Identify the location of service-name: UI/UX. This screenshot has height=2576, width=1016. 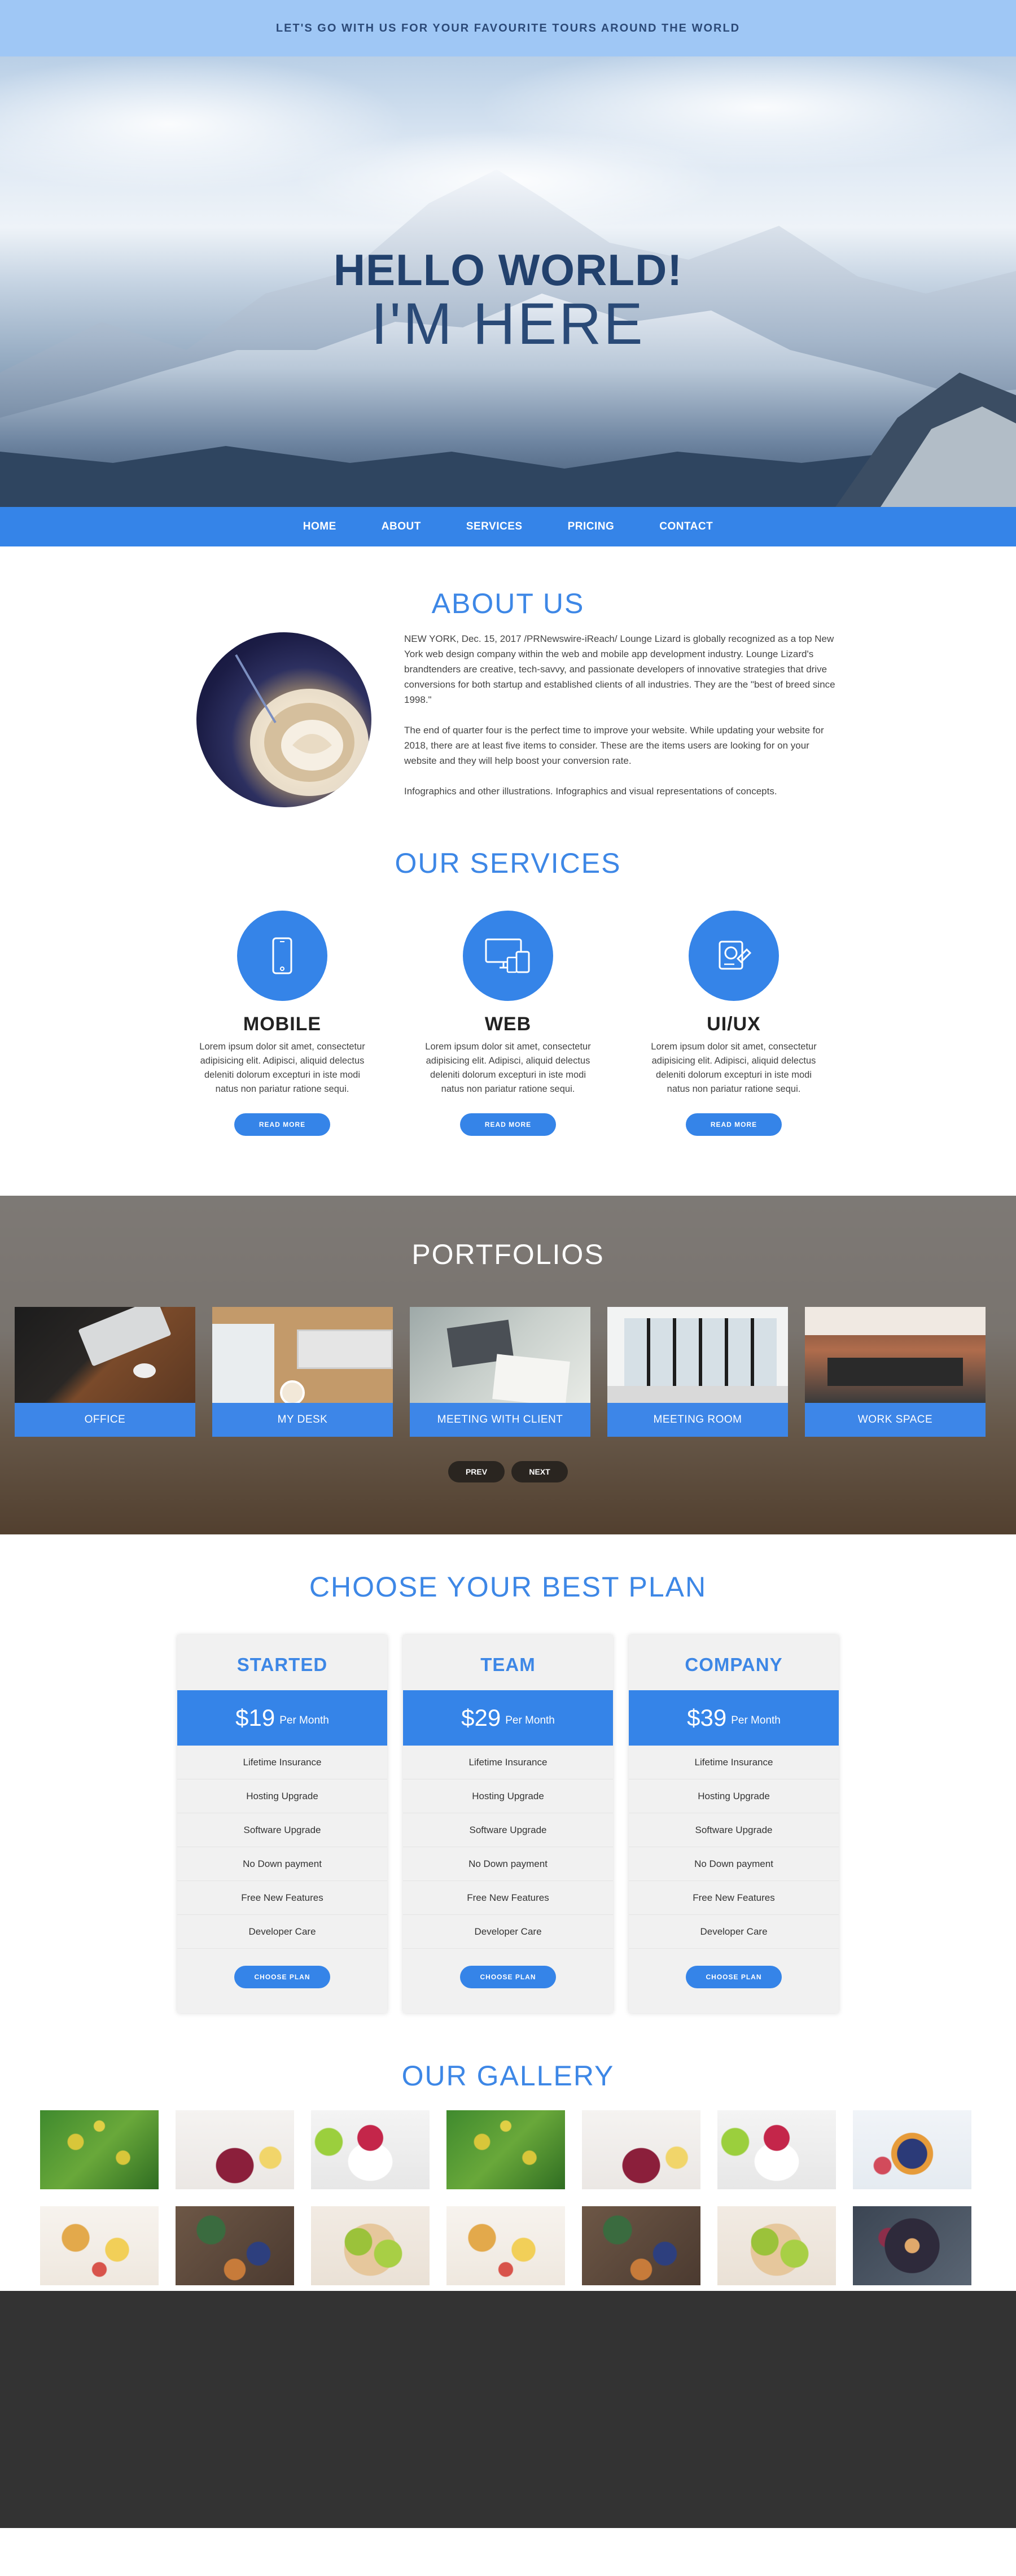
(734, 1024).